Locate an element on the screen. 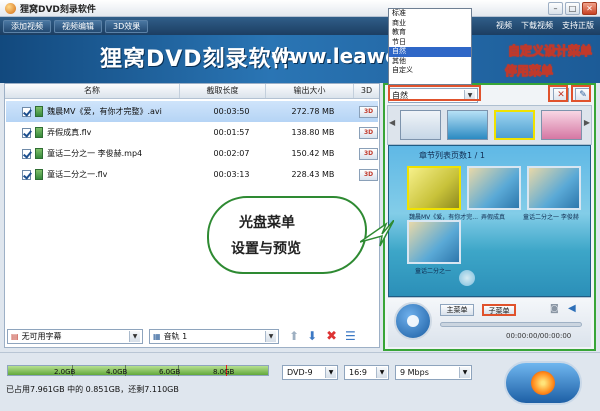 The height and width of the screenshot is (411, 600). dropdown-option-selected: 自然 is located at coordinates (430, 52).